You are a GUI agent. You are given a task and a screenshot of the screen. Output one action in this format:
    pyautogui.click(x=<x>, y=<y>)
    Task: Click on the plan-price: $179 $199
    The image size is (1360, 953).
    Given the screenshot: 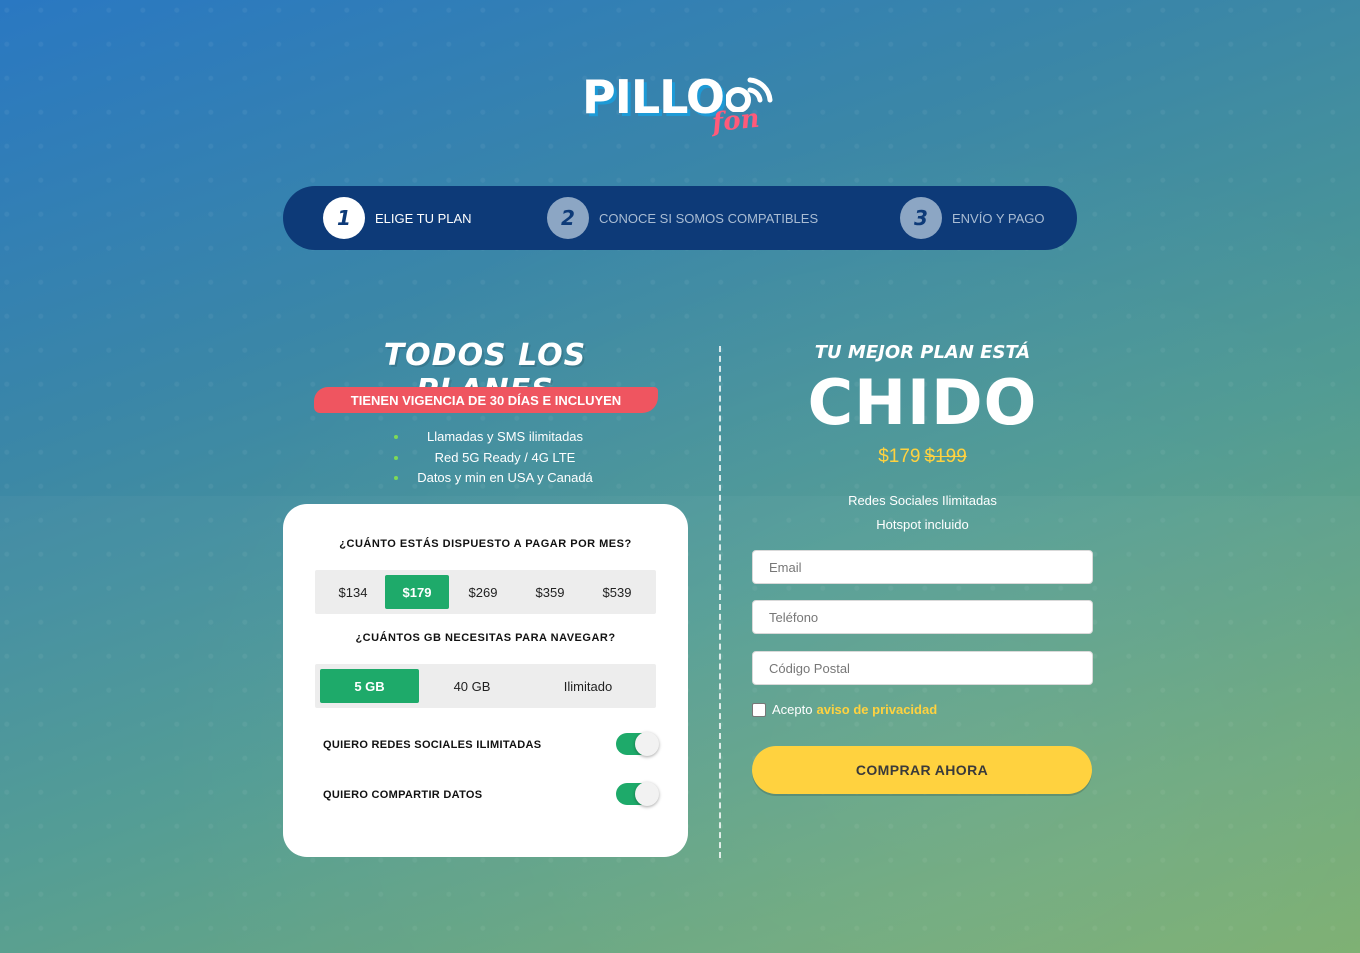 What is the action you would take?
    pyautogui.click(x=922, y=457)
    